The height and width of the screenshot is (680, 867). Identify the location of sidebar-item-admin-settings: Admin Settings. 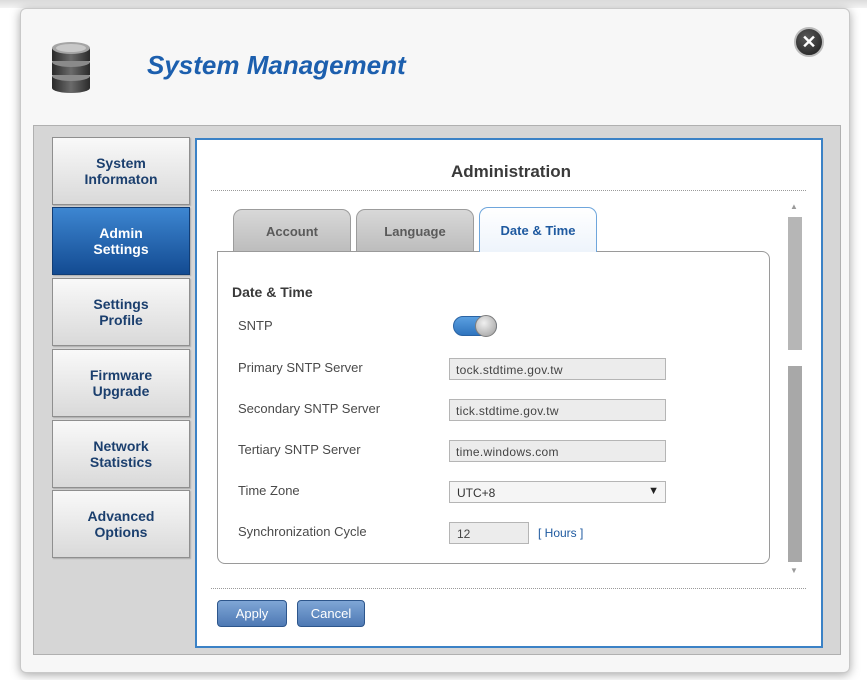
(121, 241).